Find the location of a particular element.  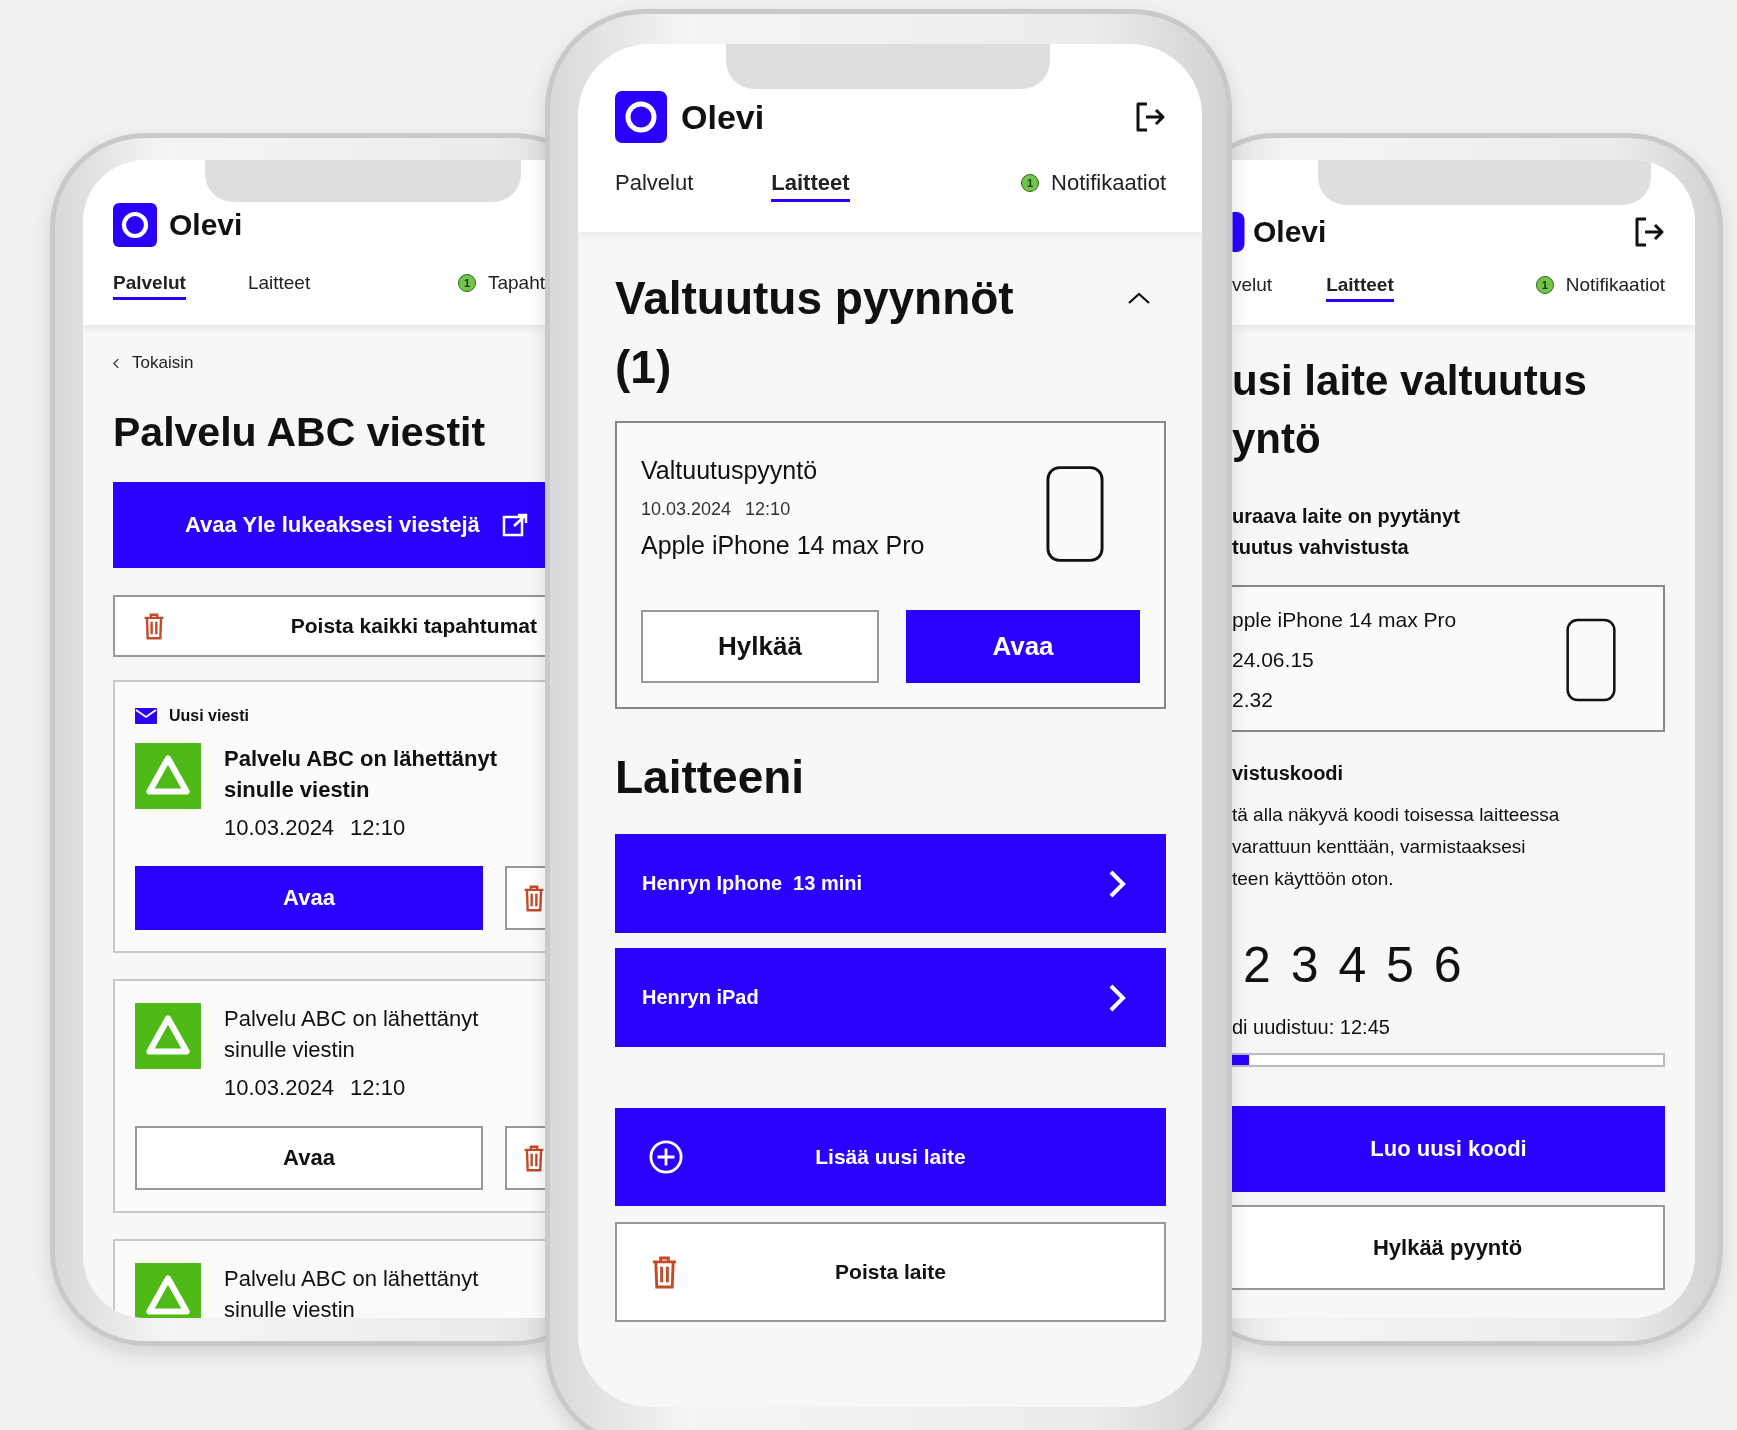

reject-request-button: Hylkää pyyntö is located at coordinates (1448, 1247).